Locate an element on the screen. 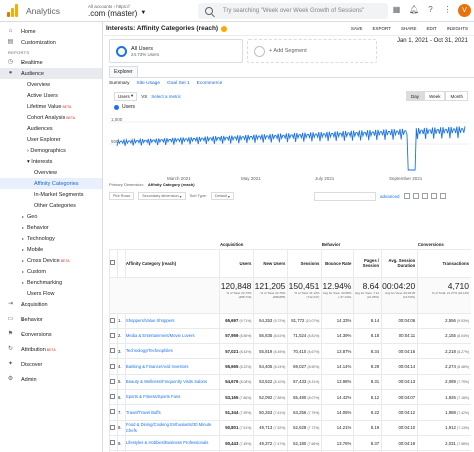 This screenshot has width=474, height=452. sidebar-item-overview: Overview is located at coordinates (51, 84).